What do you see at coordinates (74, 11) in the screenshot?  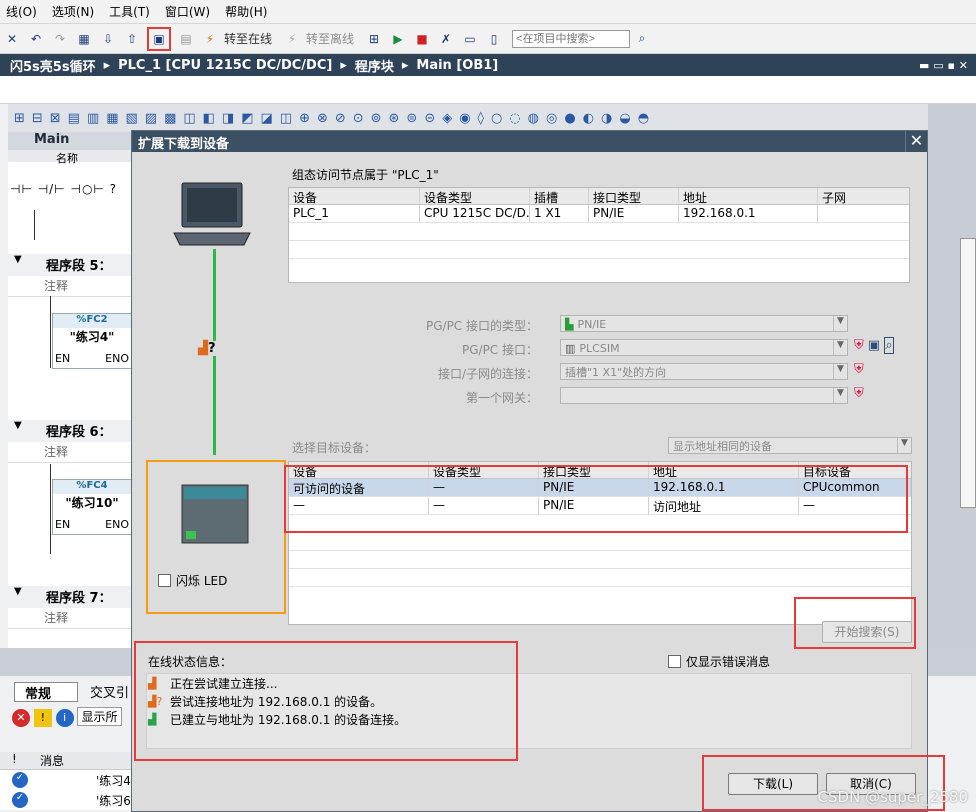 I see `menu-options: 选项(N)` at bounding box center [74, 11].